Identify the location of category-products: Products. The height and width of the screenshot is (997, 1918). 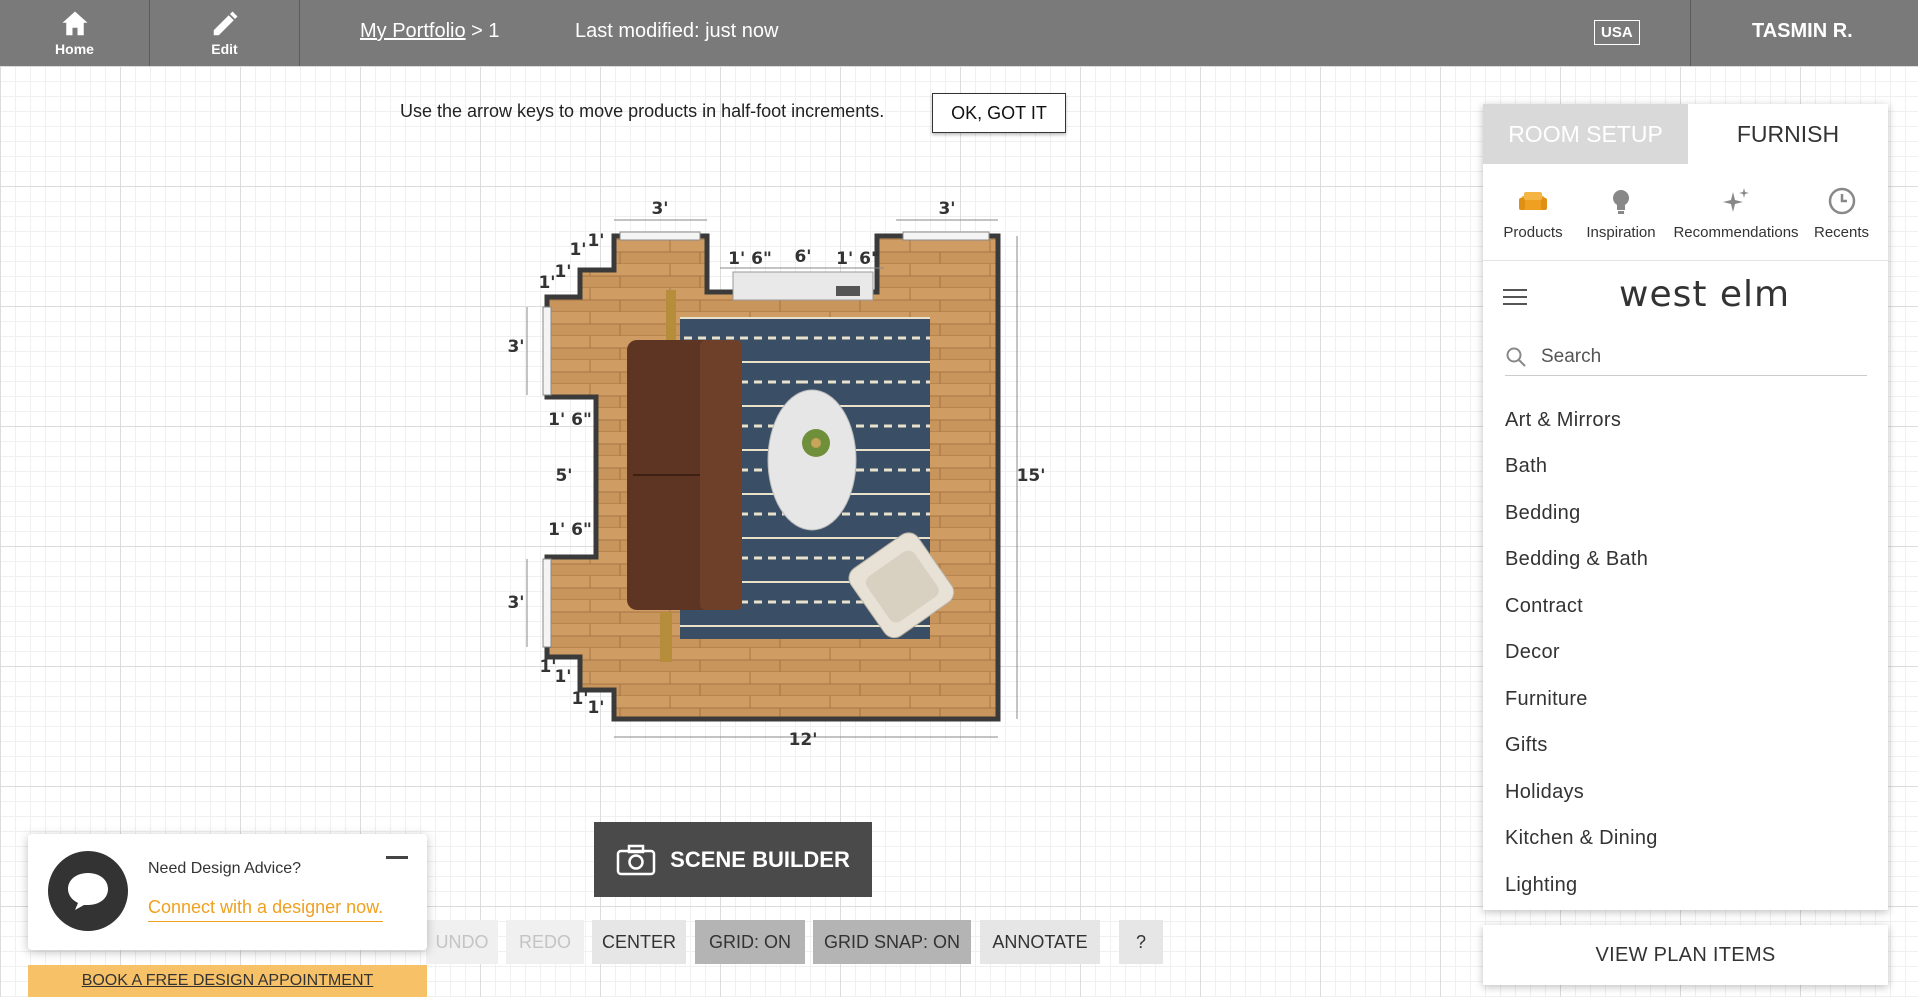
(1533, 213).